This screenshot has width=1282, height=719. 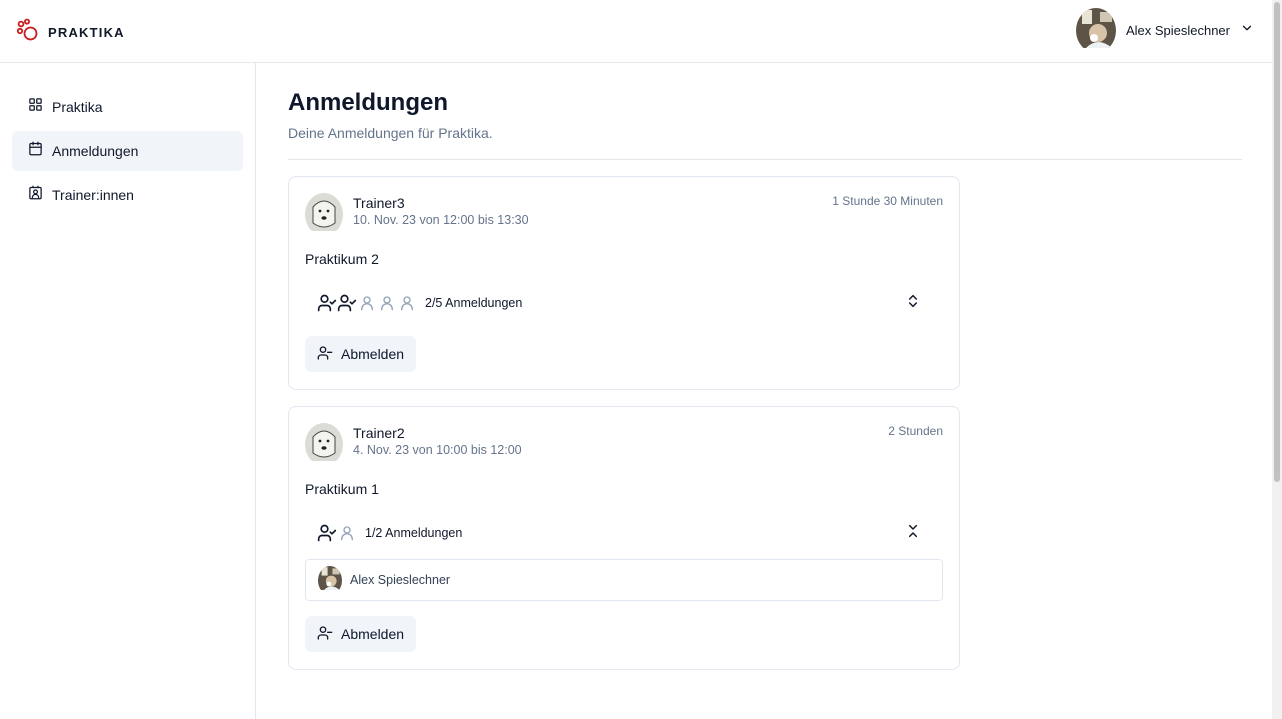 What do you see at coordinates (636, 31) in the screenshot?
I see `top-bar: PRAKTIKA Alex Spieslechner` at bounding box center [636, 31].